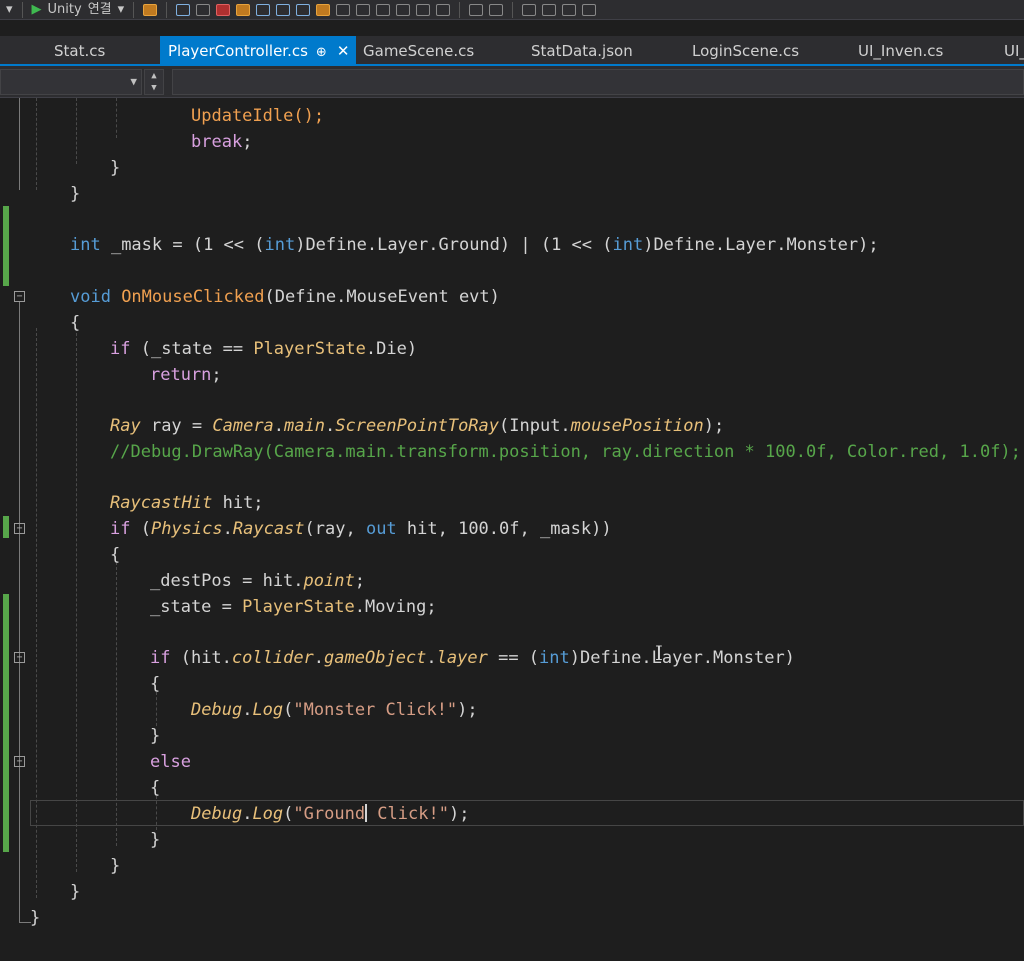 The width and height of the screenshot is (1024, 961). Describe the element at coordinates (383, 9) in the screenshot. I see `comment-icon` at that location.